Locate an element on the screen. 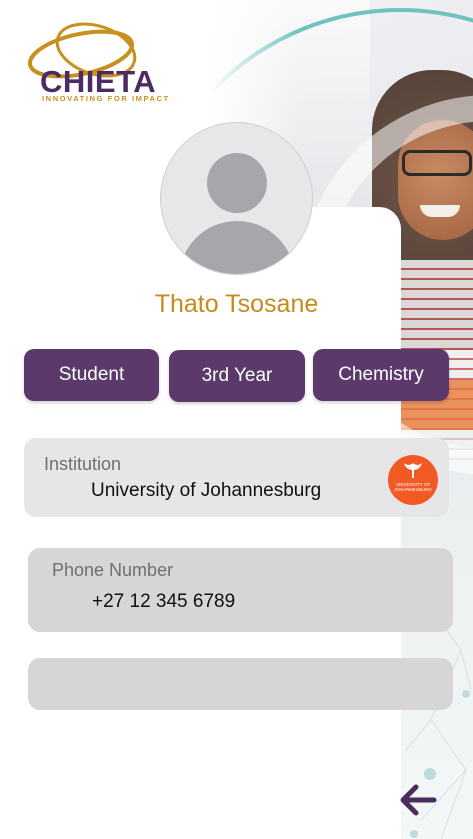 The image size is (473, 839). brand-tagline: INNOVATING FOR IMPACT is located at coordinates (106, 98).